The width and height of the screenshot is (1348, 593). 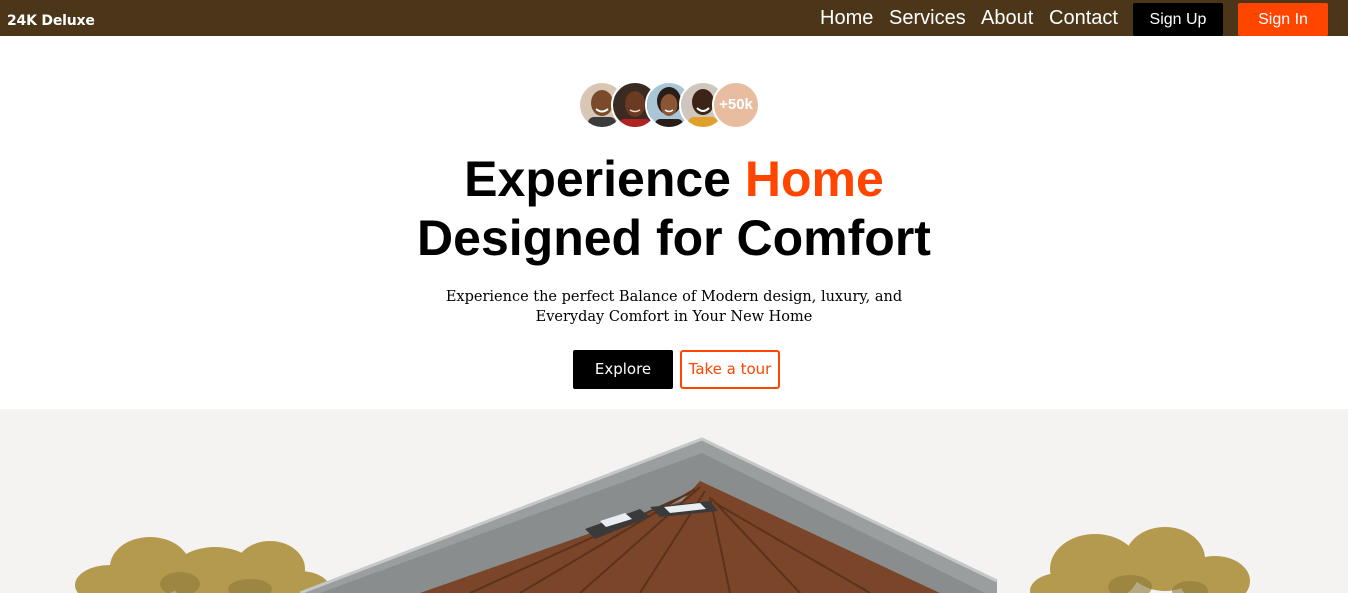 What do you see at coordinates (1083, 18) in the screenshot?
I see `nav-link-contact: Contact` at bounding box center [1083, 18].